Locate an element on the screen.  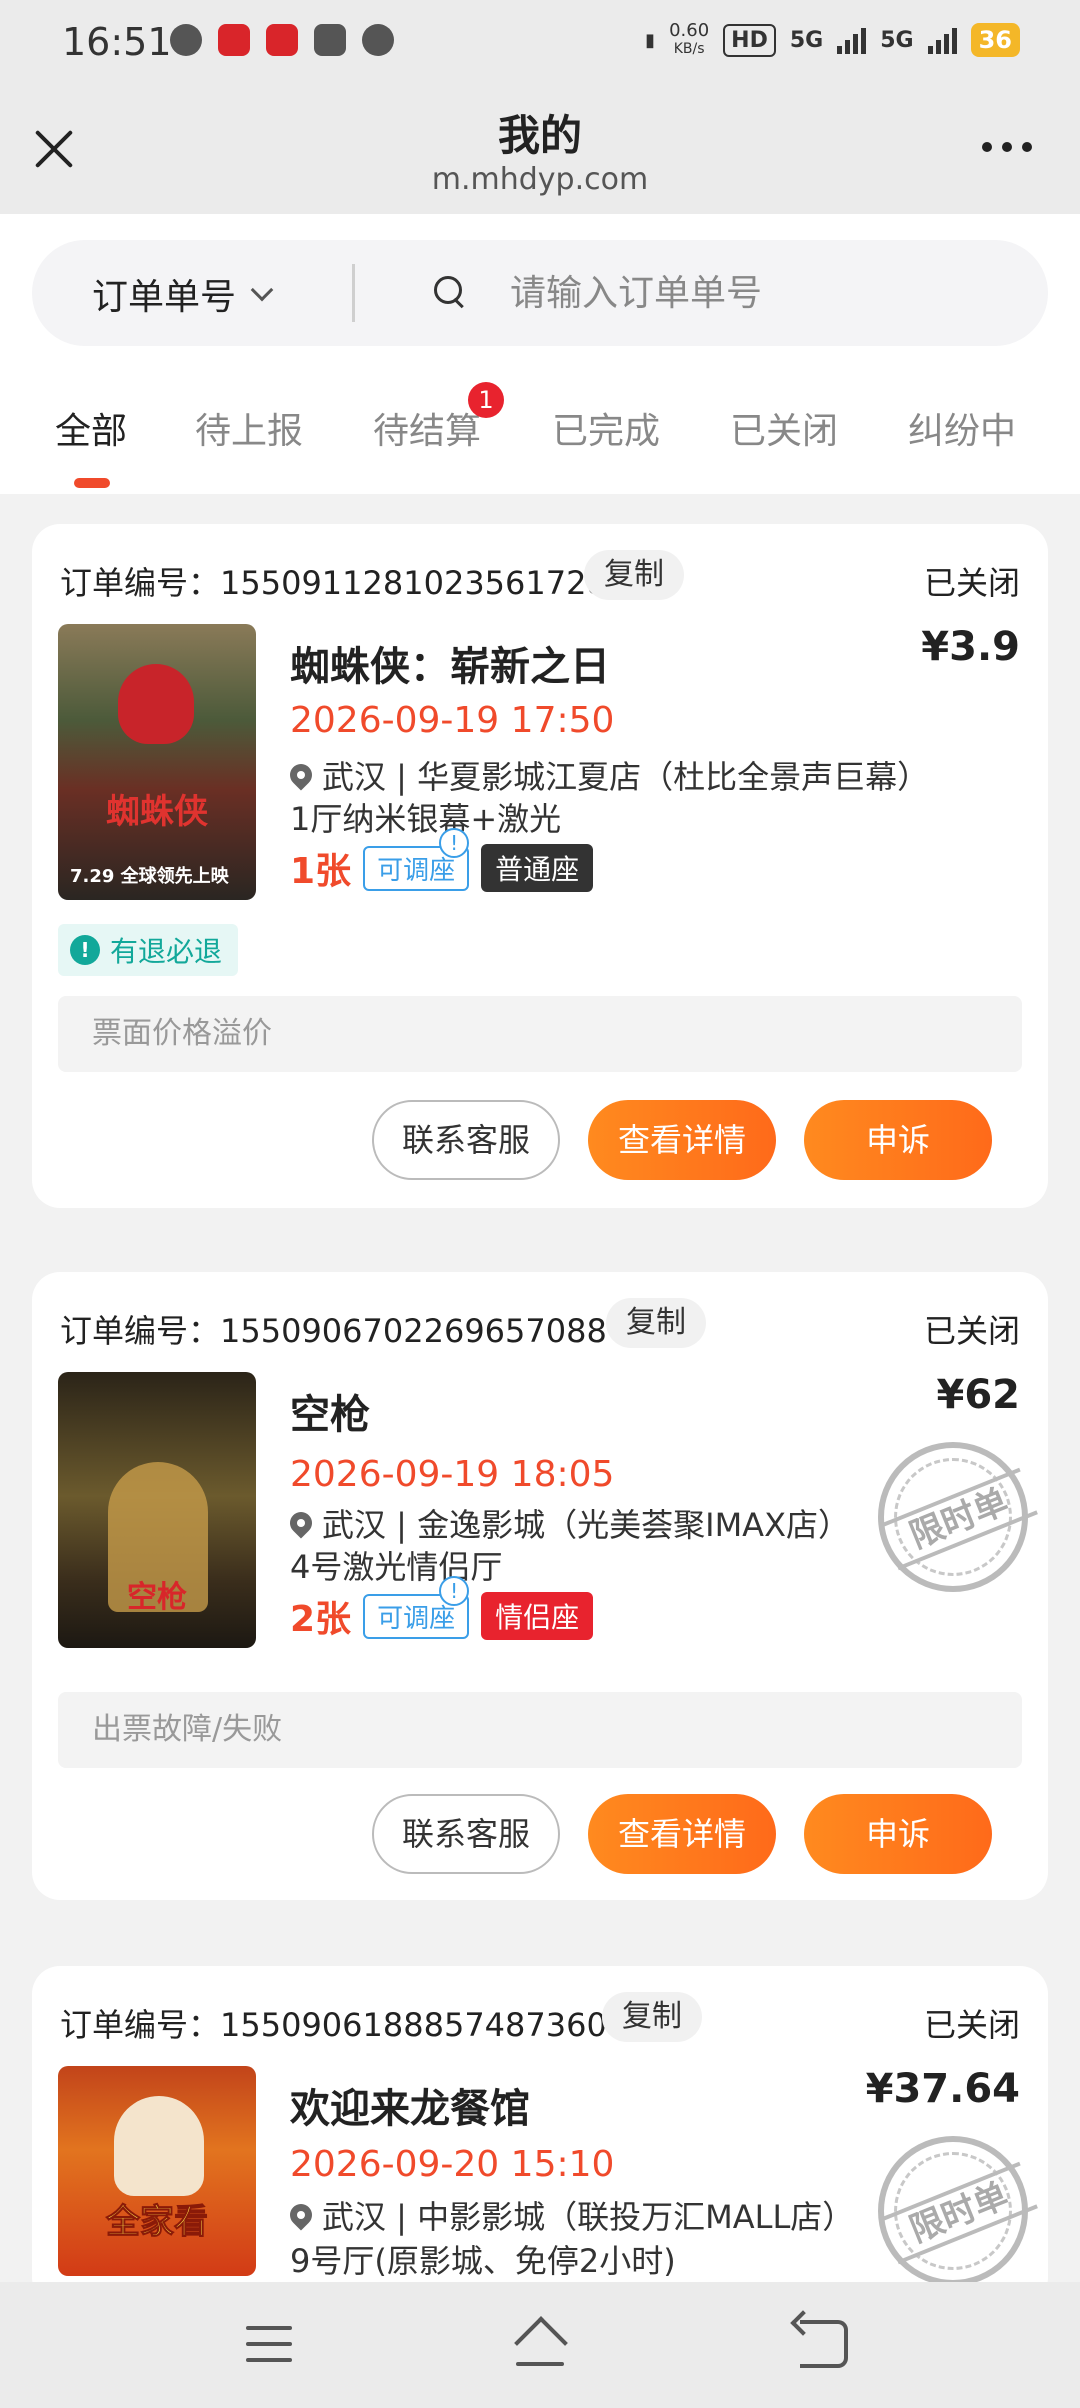
status-time: 16:51 is located at coordinates (117, 42).